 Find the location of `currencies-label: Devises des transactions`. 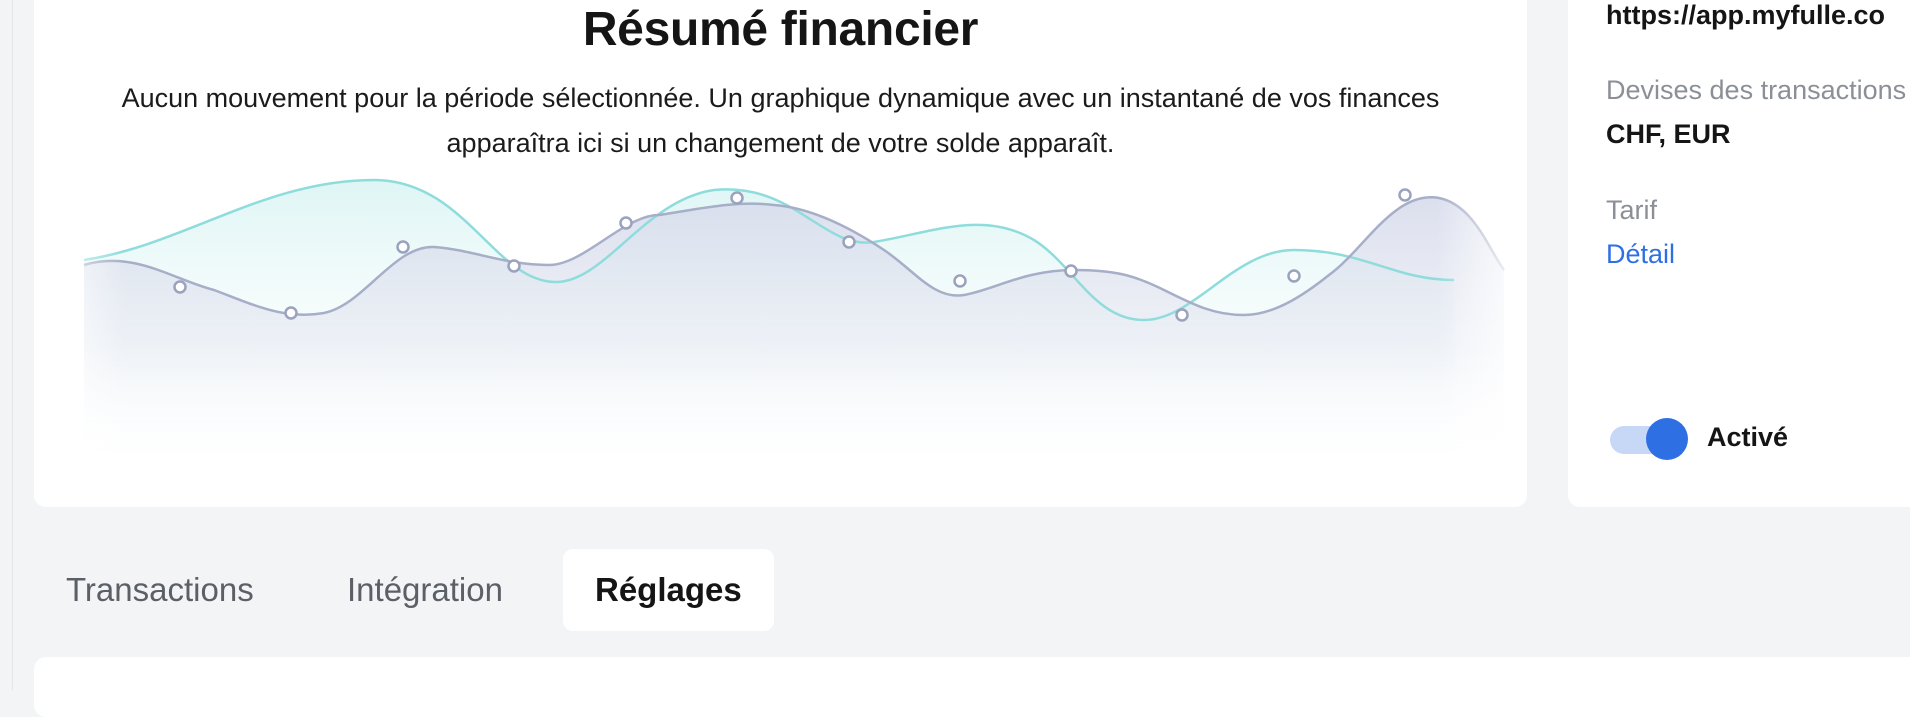

currencies-label: Devises des transactions is located at coordinates (1756, 90).